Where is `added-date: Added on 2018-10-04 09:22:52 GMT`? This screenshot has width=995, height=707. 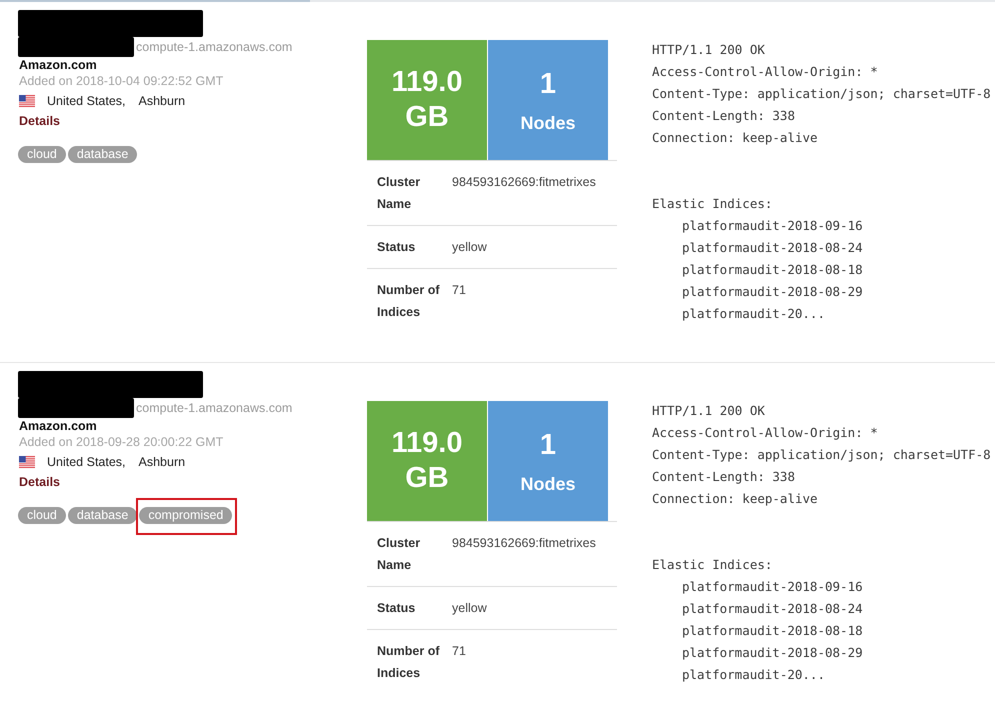 added-date: Added on 2018-10-04 09:22:52 GMT is located at coordinates (121, 81).